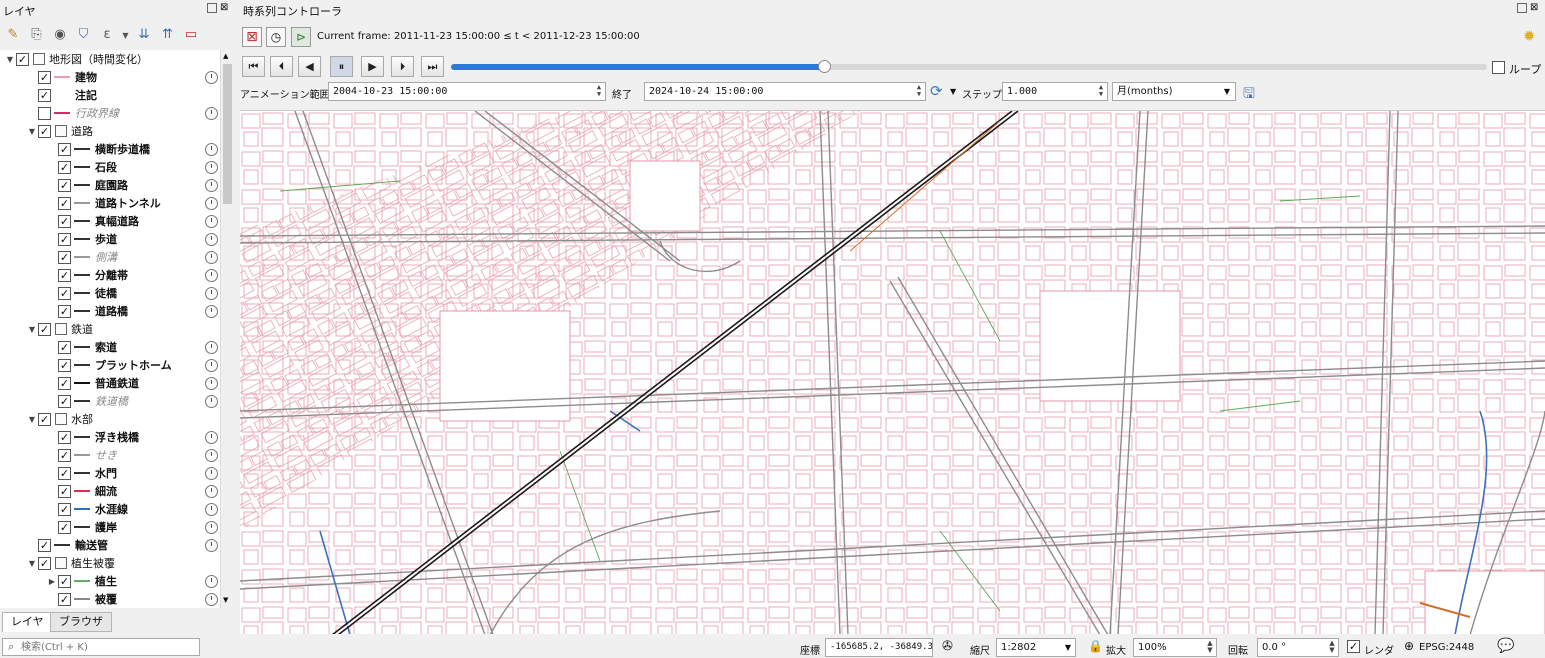 This screenshot has height=658, width=1545. Describe the element at coordinates (276, 37) in the screenshot. I see `fixed-range-clock-icon: ◷` at that location.